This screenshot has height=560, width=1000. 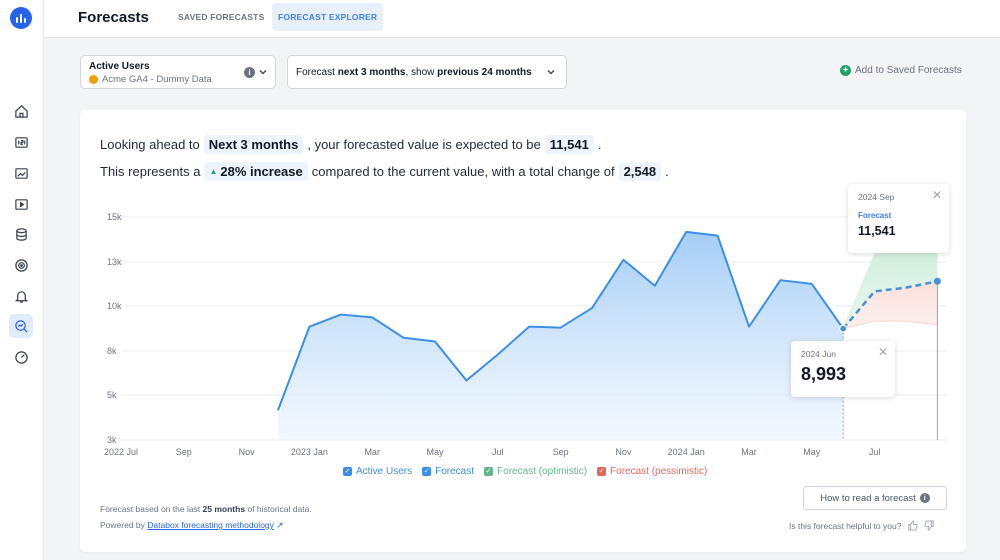 I want to click on increase-pill: ▲ 28% increase, so click(x=256, y=171).